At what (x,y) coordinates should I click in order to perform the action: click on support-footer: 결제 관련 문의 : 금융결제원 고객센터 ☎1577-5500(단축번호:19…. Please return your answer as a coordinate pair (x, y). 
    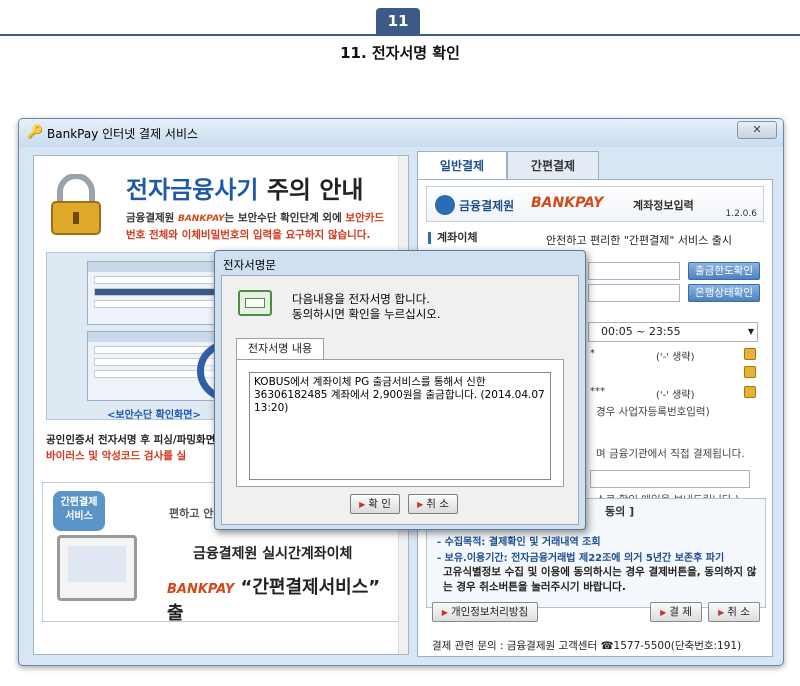
    Looking at the image, I should click on (587, 646).